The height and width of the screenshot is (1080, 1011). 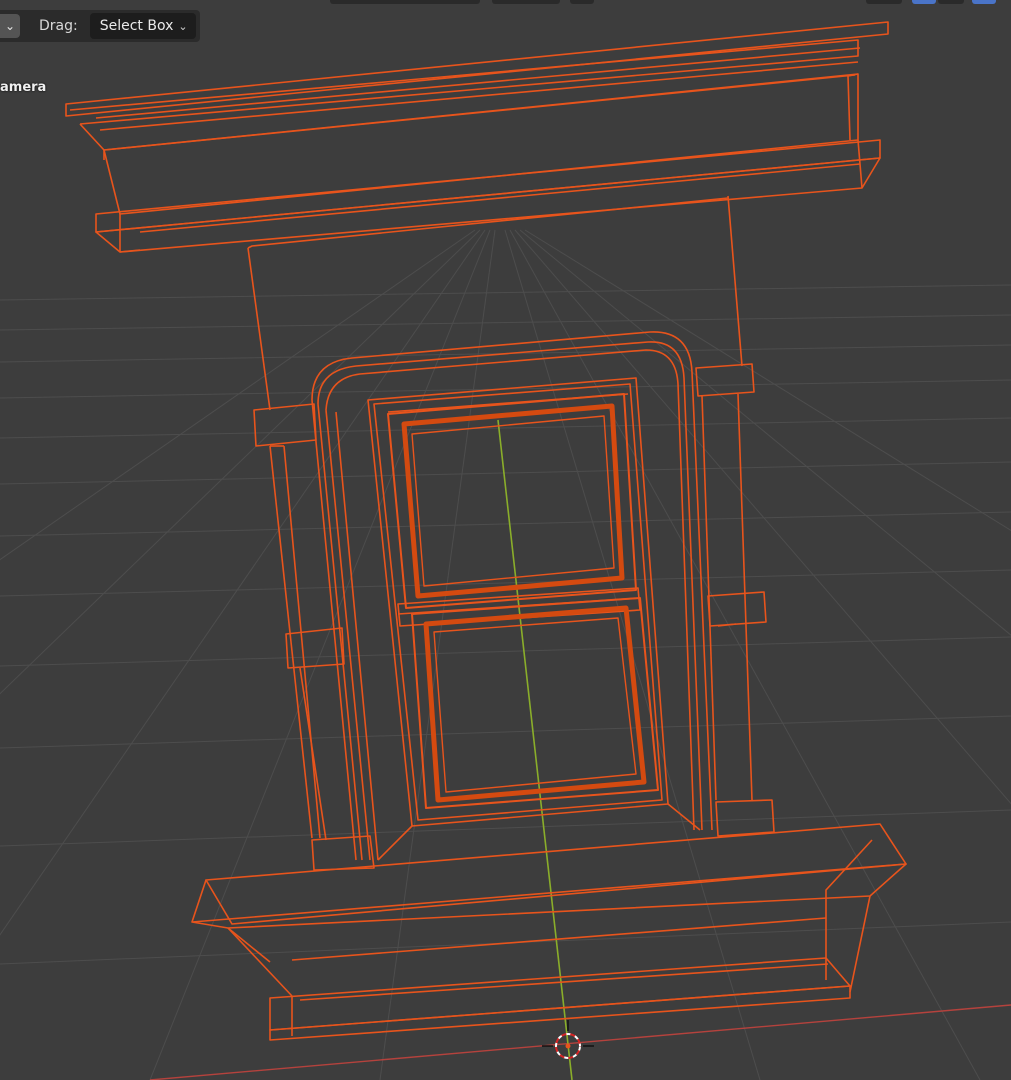 What do you see at coordinates (23, 87) in the screenshot?
I see `view-name-label: amera` at bounding box center [23, 87].